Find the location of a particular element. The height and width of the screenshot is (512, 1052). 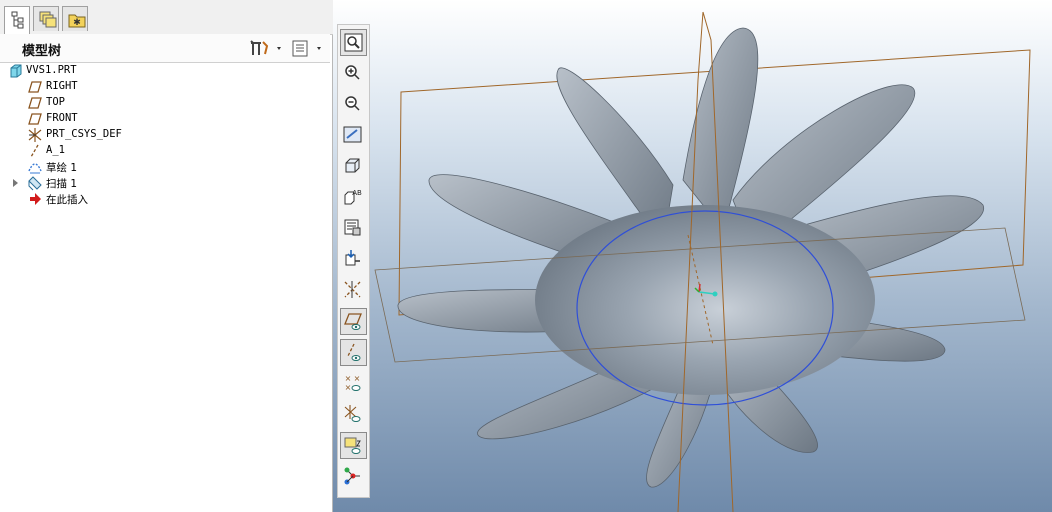

model-tree-title: 模型树 is located at coordinates (42, 51).